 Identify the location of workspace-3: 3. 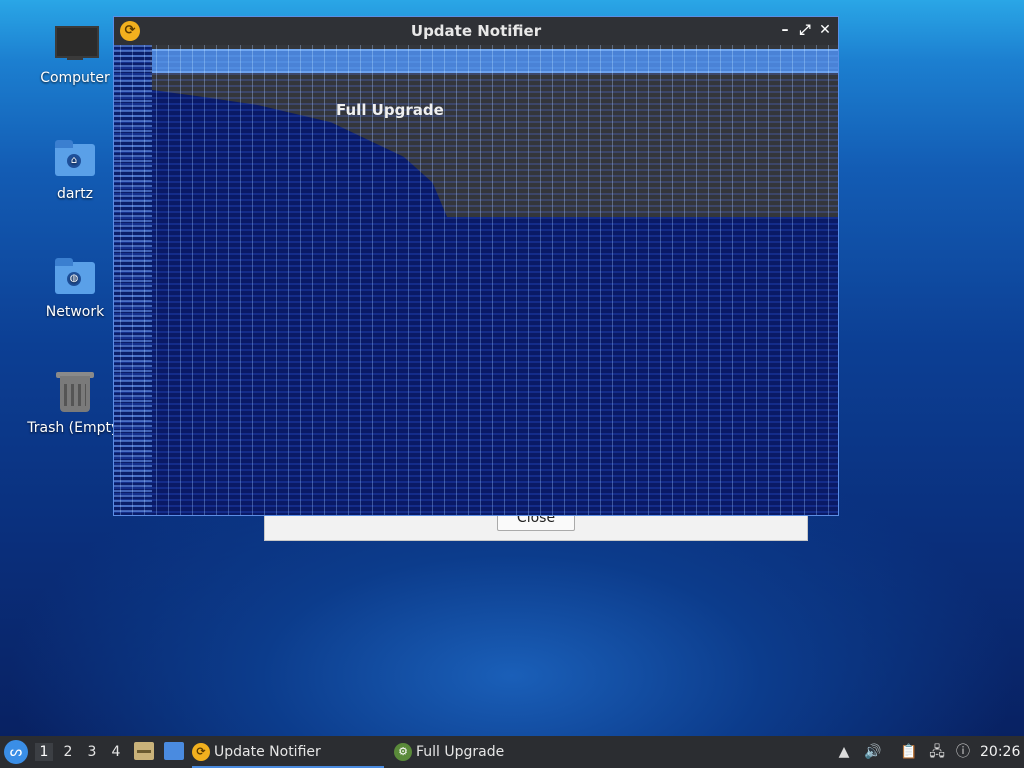
(92, 752).